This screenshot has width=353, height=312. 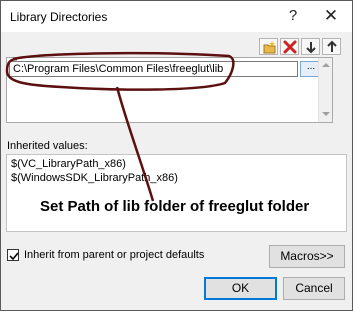 What do you see at coordinates (114, 255) in the screenshot?
I see `inherit-checkbox-label: Inherit from parent or project defaults` at bounding box center [114, 255].